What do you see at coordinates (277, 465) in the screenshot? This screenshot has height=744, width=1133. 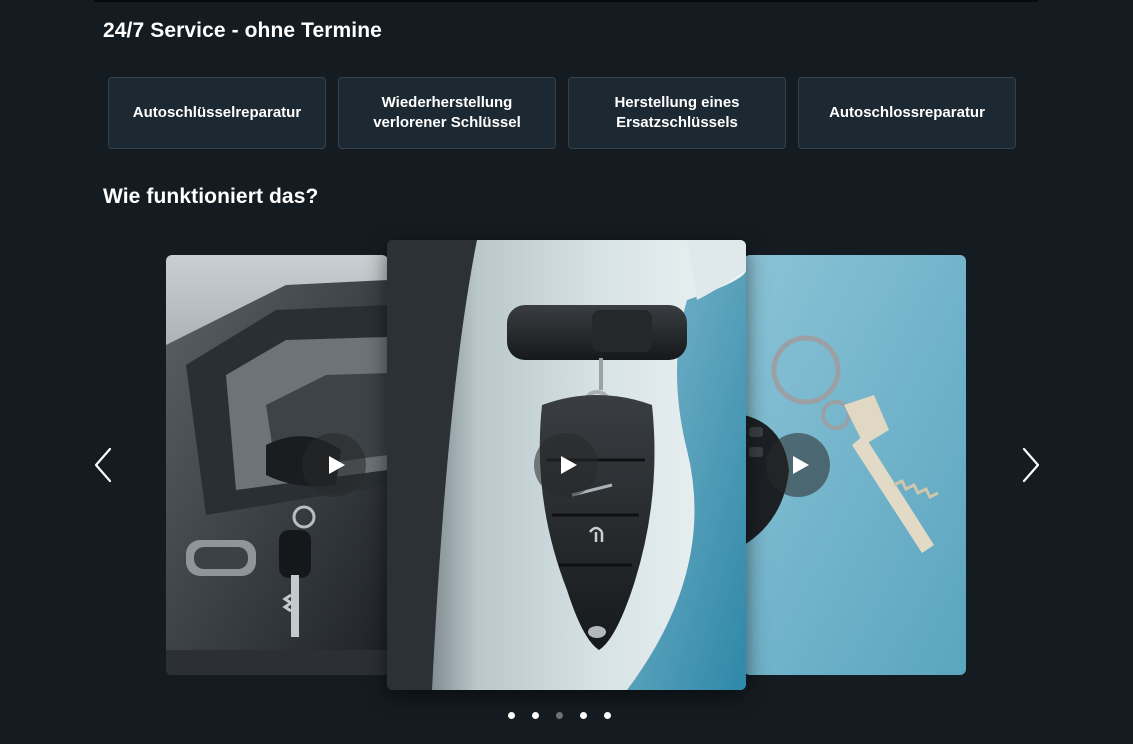 I see `carousel-slide-car-door` at bounding box center [277, 465].